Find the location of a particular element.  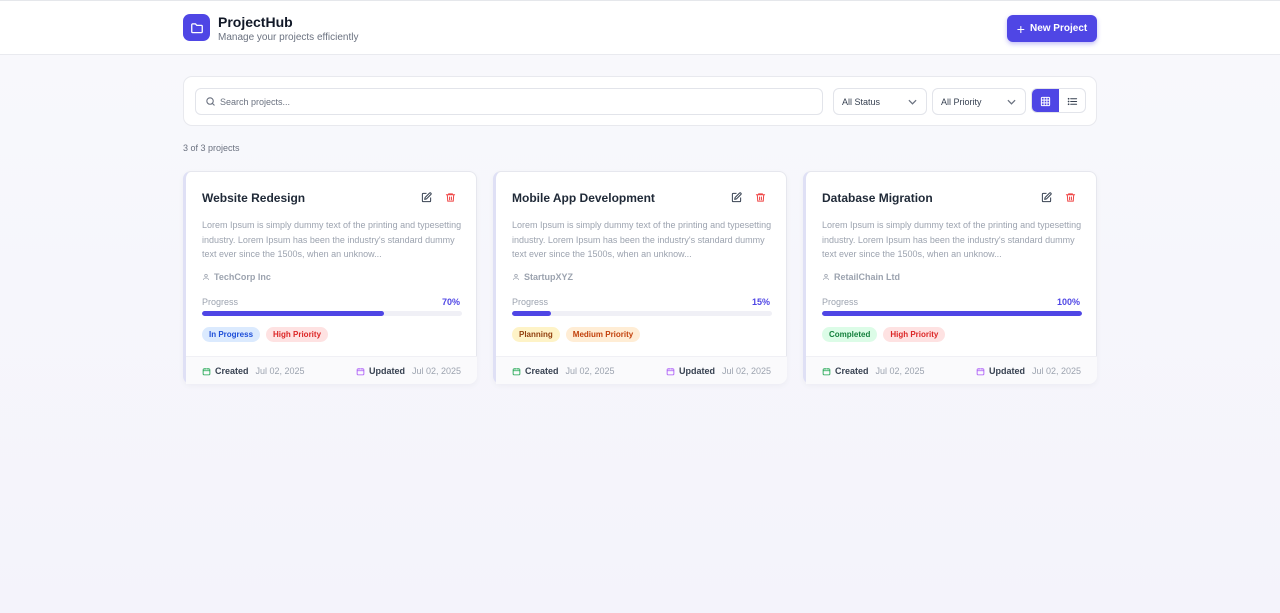

project-client: StartupXYZ is located at coordinates (542, 277).